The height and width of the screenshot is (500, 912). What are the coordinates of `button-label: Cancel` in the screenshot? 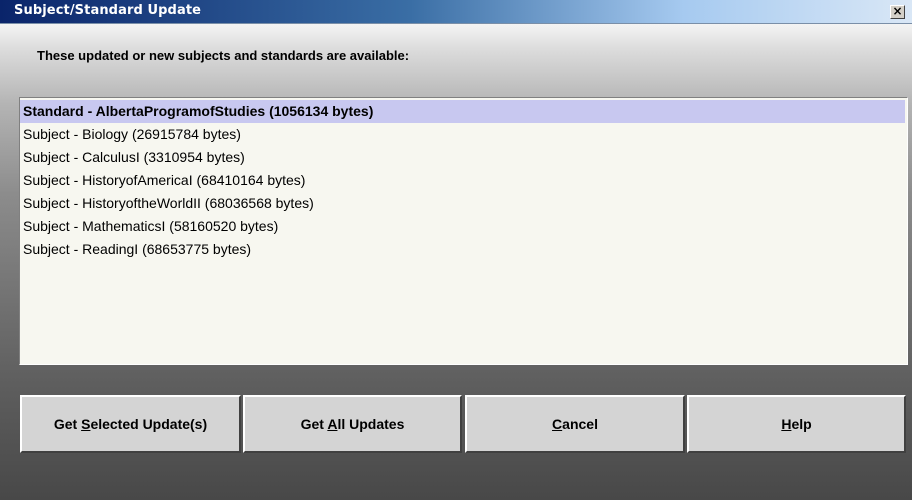 It's located at (575, 424).